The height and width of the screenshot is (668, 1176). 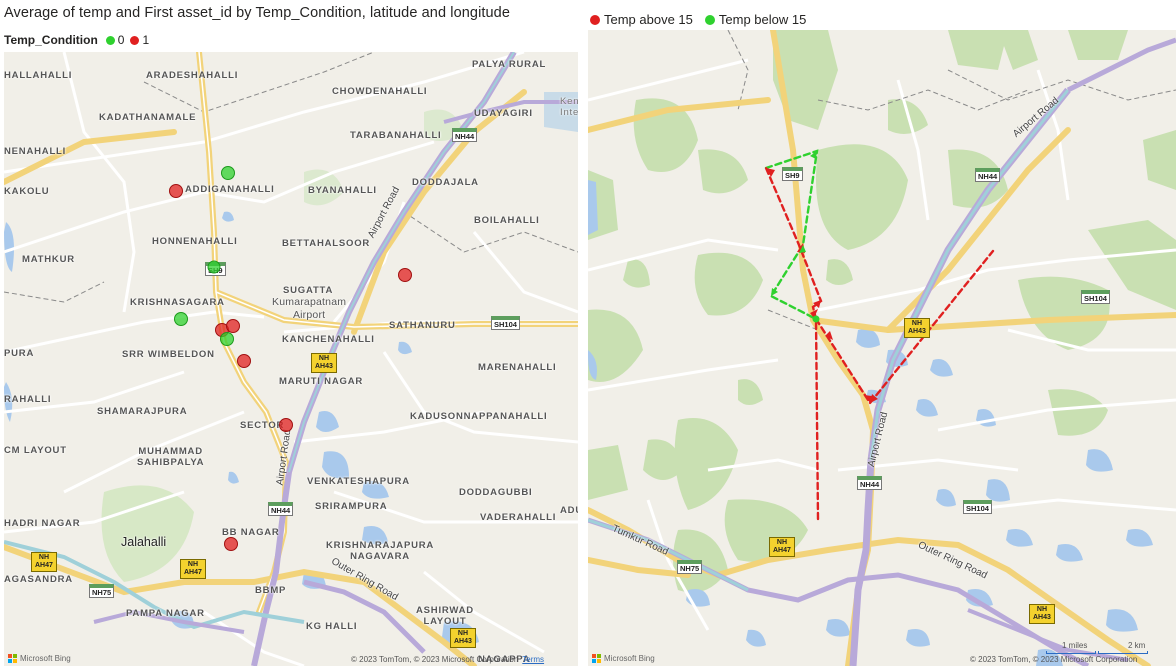 What do you see at coordinates (445, 616) in the screenshot?
I see `place-label: ASHIRWAD LAYOUT` at bounding box center [445, 616].